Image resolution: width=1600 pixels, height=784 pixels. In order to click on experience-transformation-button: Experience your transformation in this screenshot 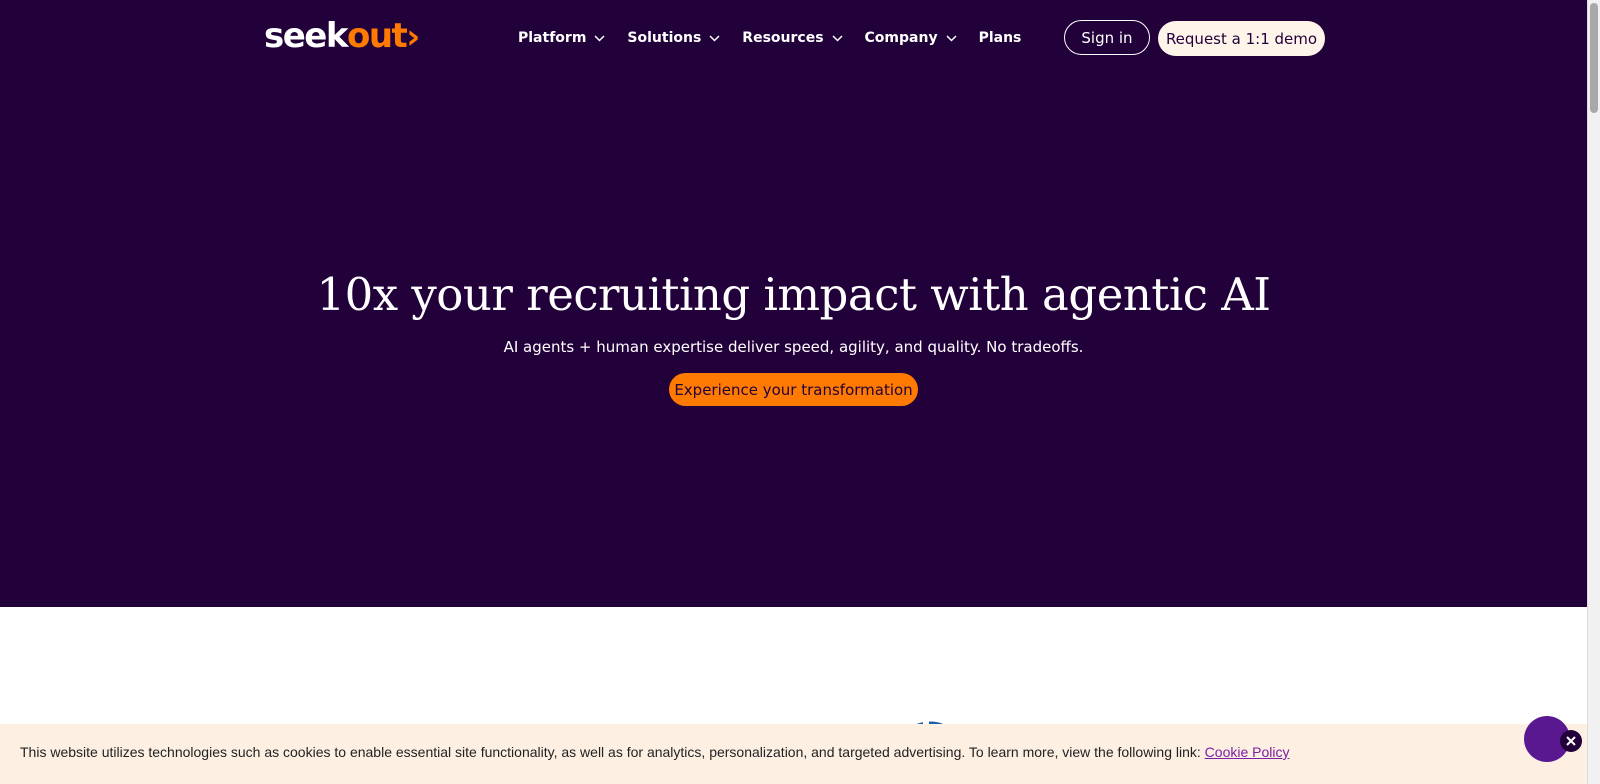, I will do `click(793, 389)`.